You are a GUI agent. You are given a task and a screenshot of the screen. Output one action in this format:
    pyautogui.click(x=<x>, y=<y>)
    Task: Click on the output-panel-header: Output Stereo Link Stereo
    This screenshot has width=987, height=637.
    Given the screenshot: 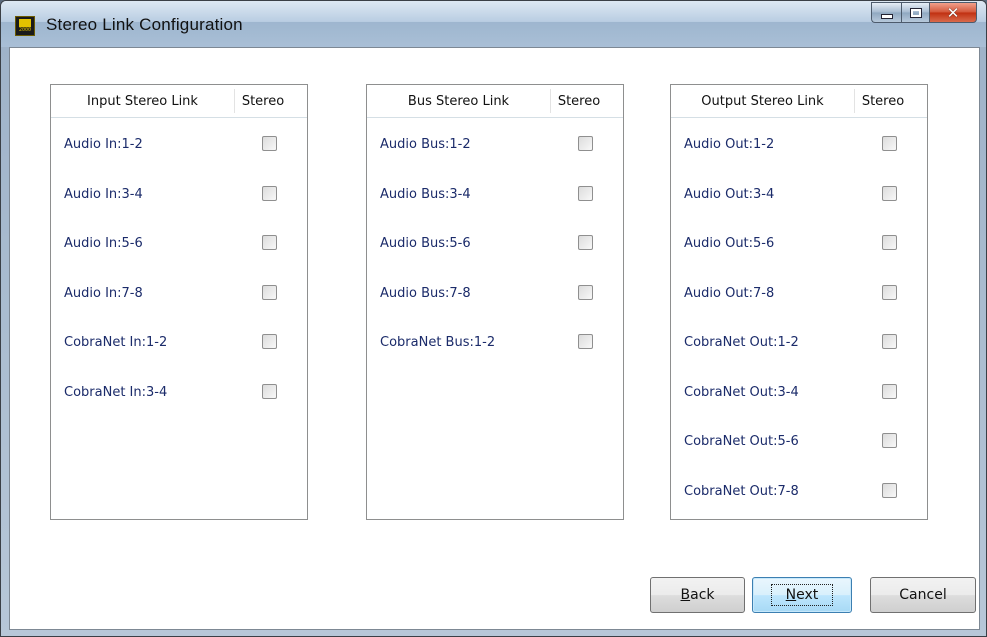 What is the action you would take?
    pyautogui.click(x=799, y=101)
    